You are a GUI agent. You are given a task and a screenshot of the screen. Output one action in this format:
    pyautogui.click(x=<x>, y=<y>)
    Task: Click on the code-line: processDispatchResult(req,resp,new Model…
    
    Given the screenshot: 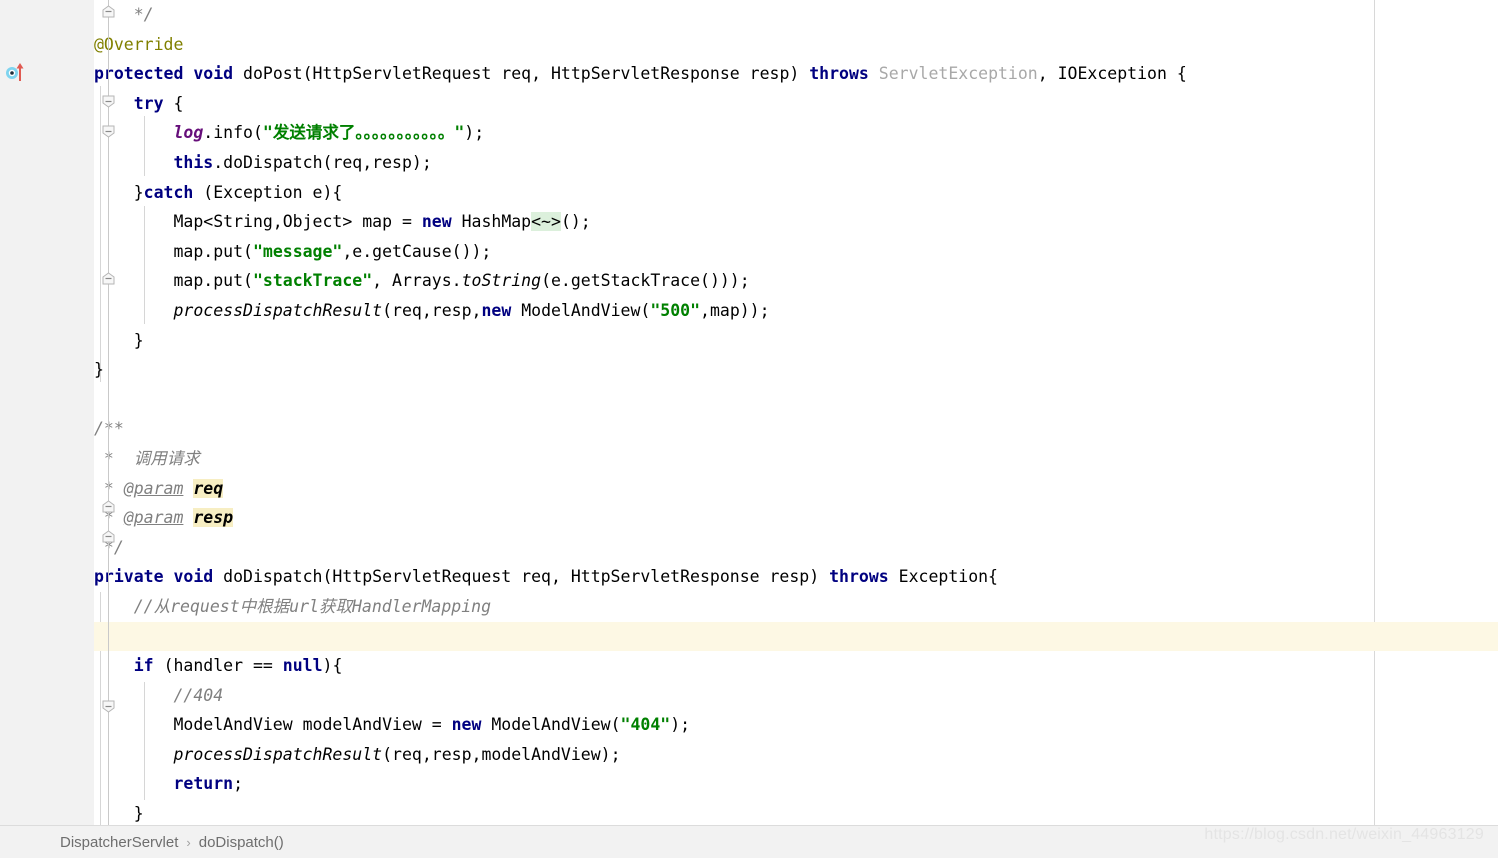 What is the action you would take?
    pyautogui.click(x=796, y=311)
    